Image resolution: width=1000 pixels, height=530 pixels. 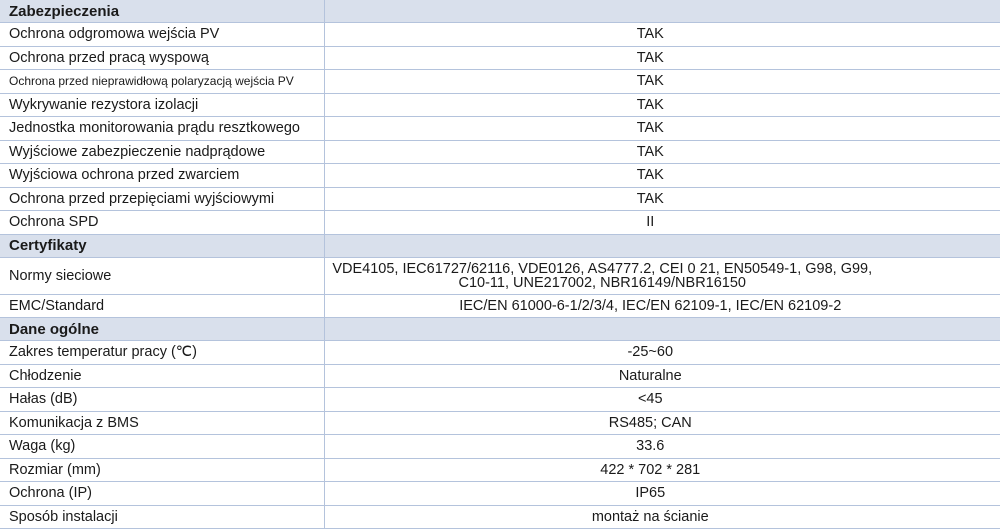 I want to click on table-row: Wyjściowa ochrona przed zwarciem TAK, so click(x=500, y=175).